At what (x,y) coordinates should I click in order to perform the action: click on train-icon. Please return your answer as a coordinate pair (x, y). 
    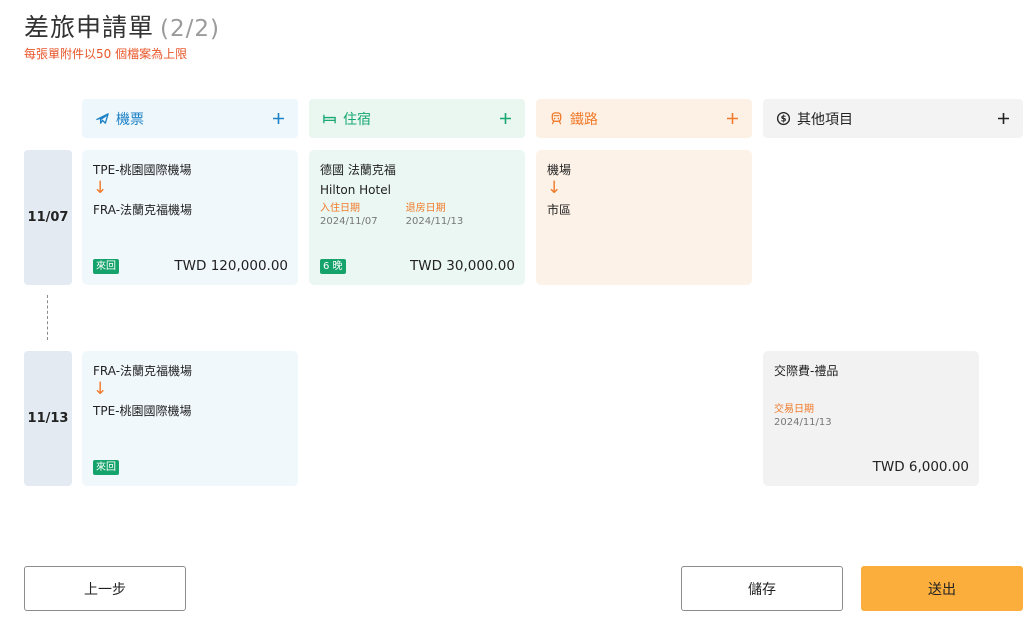
    Looking at the image, I should click on (556, 119).